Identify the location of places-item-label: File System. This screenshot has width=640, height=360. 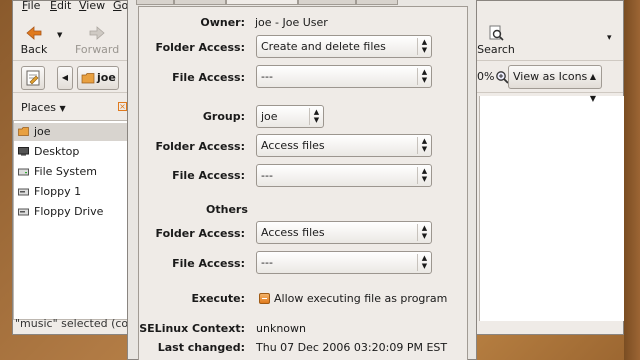
(65, 171).